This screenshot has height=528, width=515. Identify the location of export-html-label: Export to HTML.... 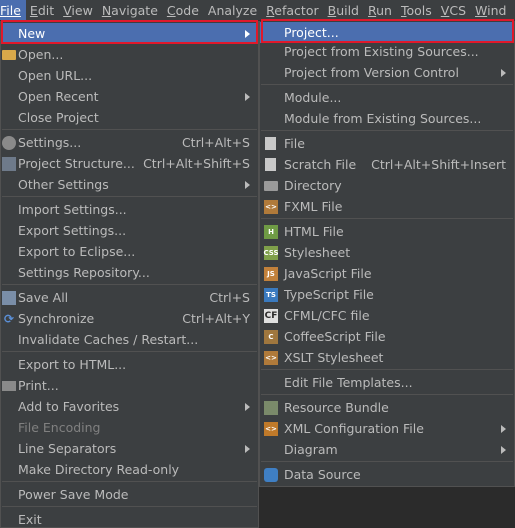
(72, 364).